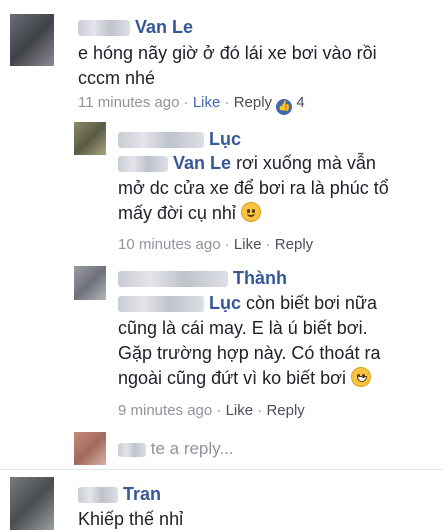 The image size is (443, 531). Describe the element at coordinates (260, 278) in the screenshot. I see `comment-author: Thành` at that location.